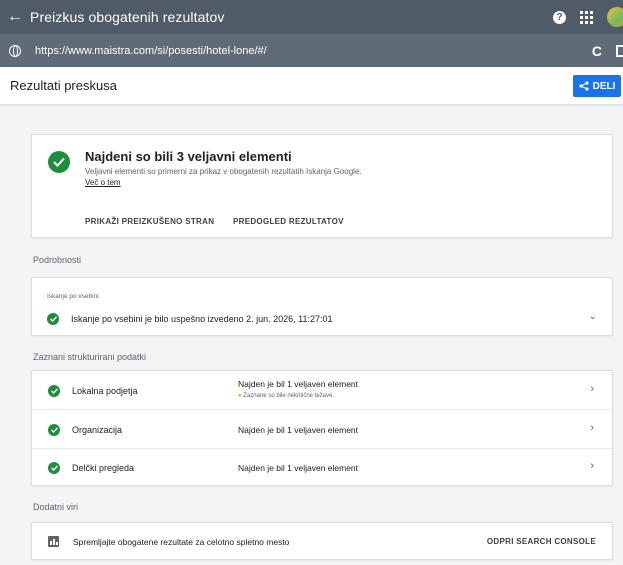  Describe the element at coordinates (559, 17) in the screenshot. I see `help-icon: ?` at that location.